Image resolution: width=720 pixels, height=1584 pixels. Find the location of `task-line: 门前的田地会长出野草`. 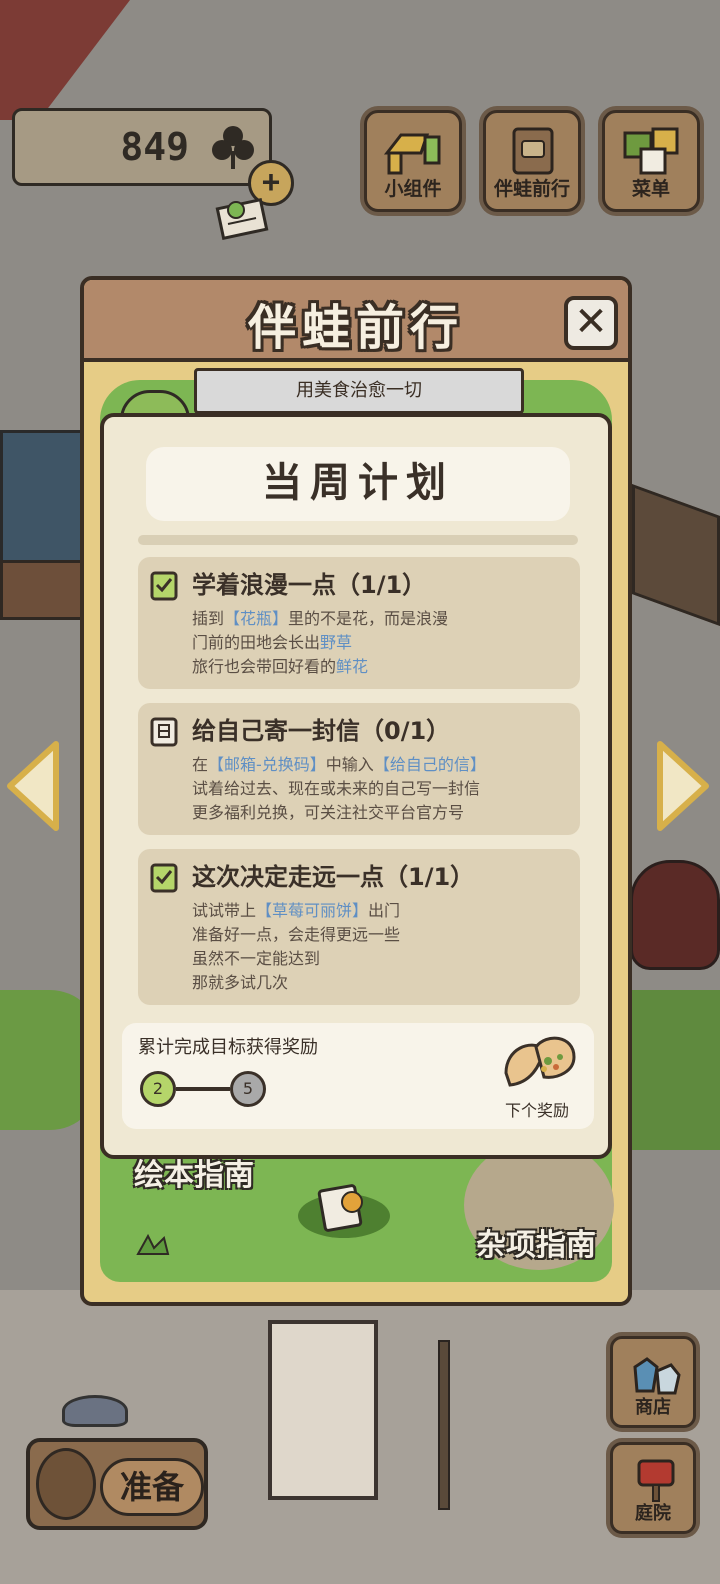

task-line: 门前的田地会长出野草 is located at coordinates (272, 642).